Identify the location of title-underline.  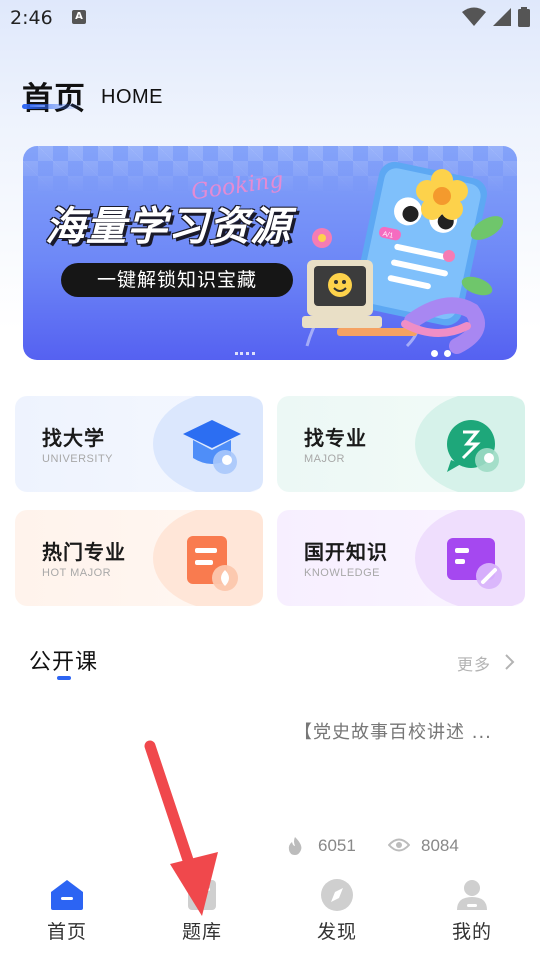
(52, 106).